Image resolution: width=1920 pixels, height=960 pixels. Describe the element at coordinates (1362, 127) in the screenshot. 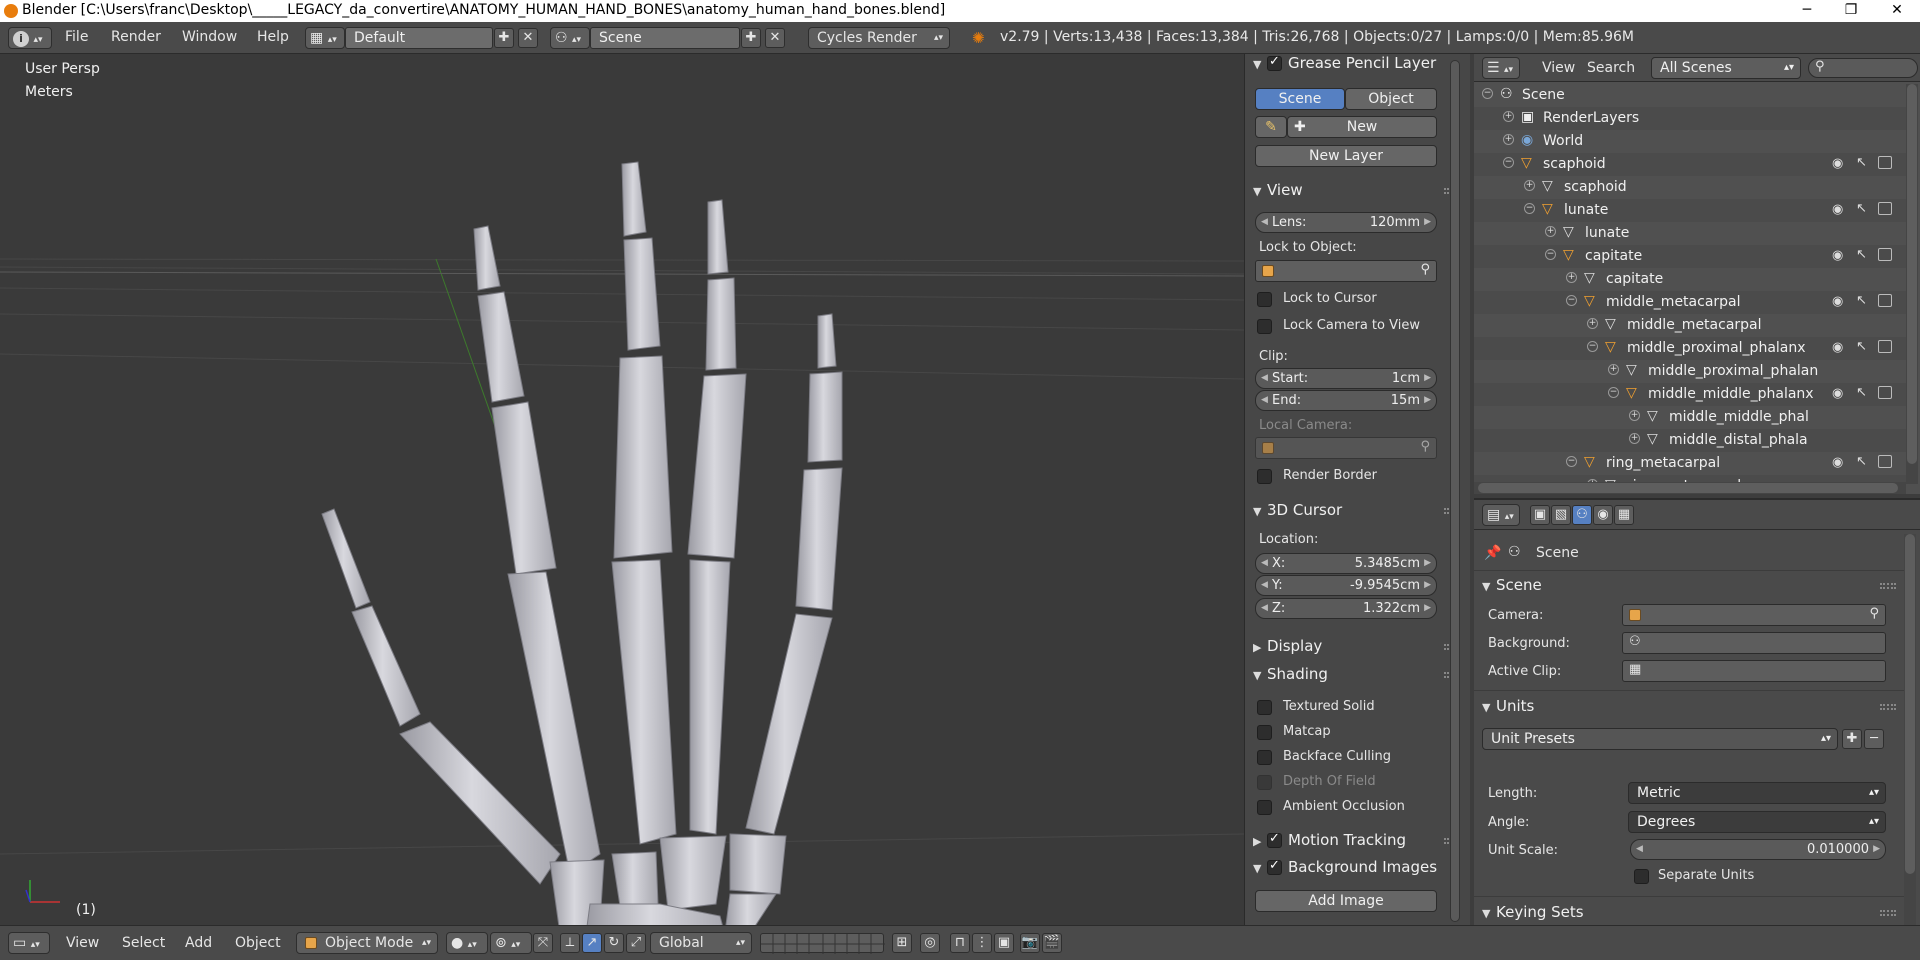

I see `new-grease-pencil-button: ✚ New` at that location.